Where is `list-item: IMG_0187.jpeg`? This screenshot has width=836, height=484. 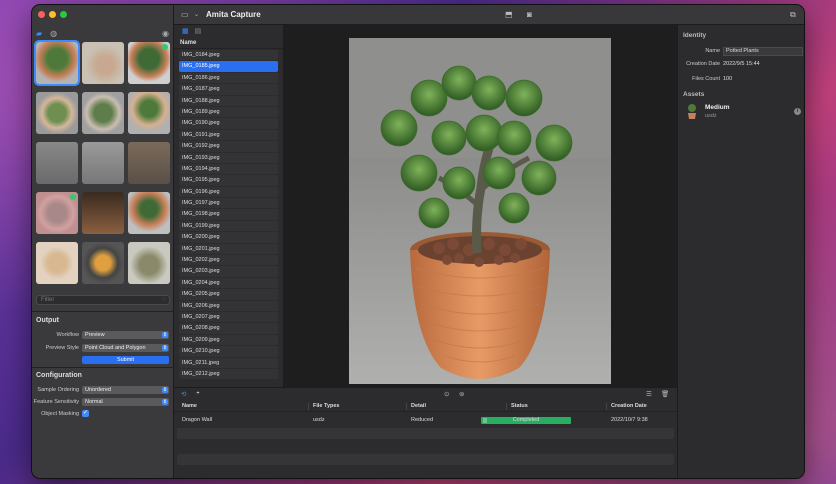 list-item: IMG_0187.jpeg is located at coordinates (228, 89).